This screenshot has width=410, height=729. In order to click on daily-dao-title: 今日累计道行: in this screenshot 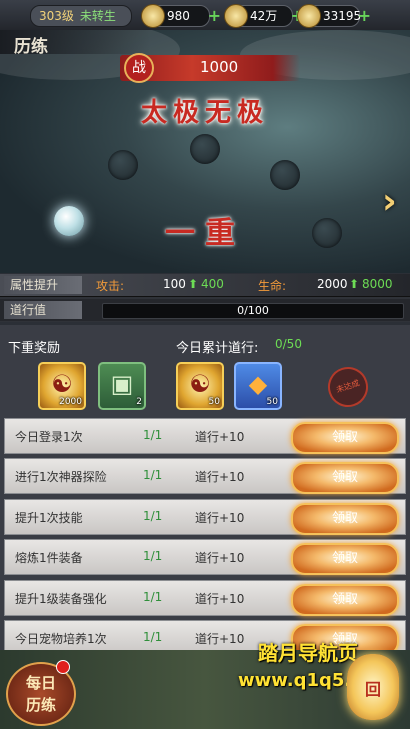, I will do `click(217, 348)`.